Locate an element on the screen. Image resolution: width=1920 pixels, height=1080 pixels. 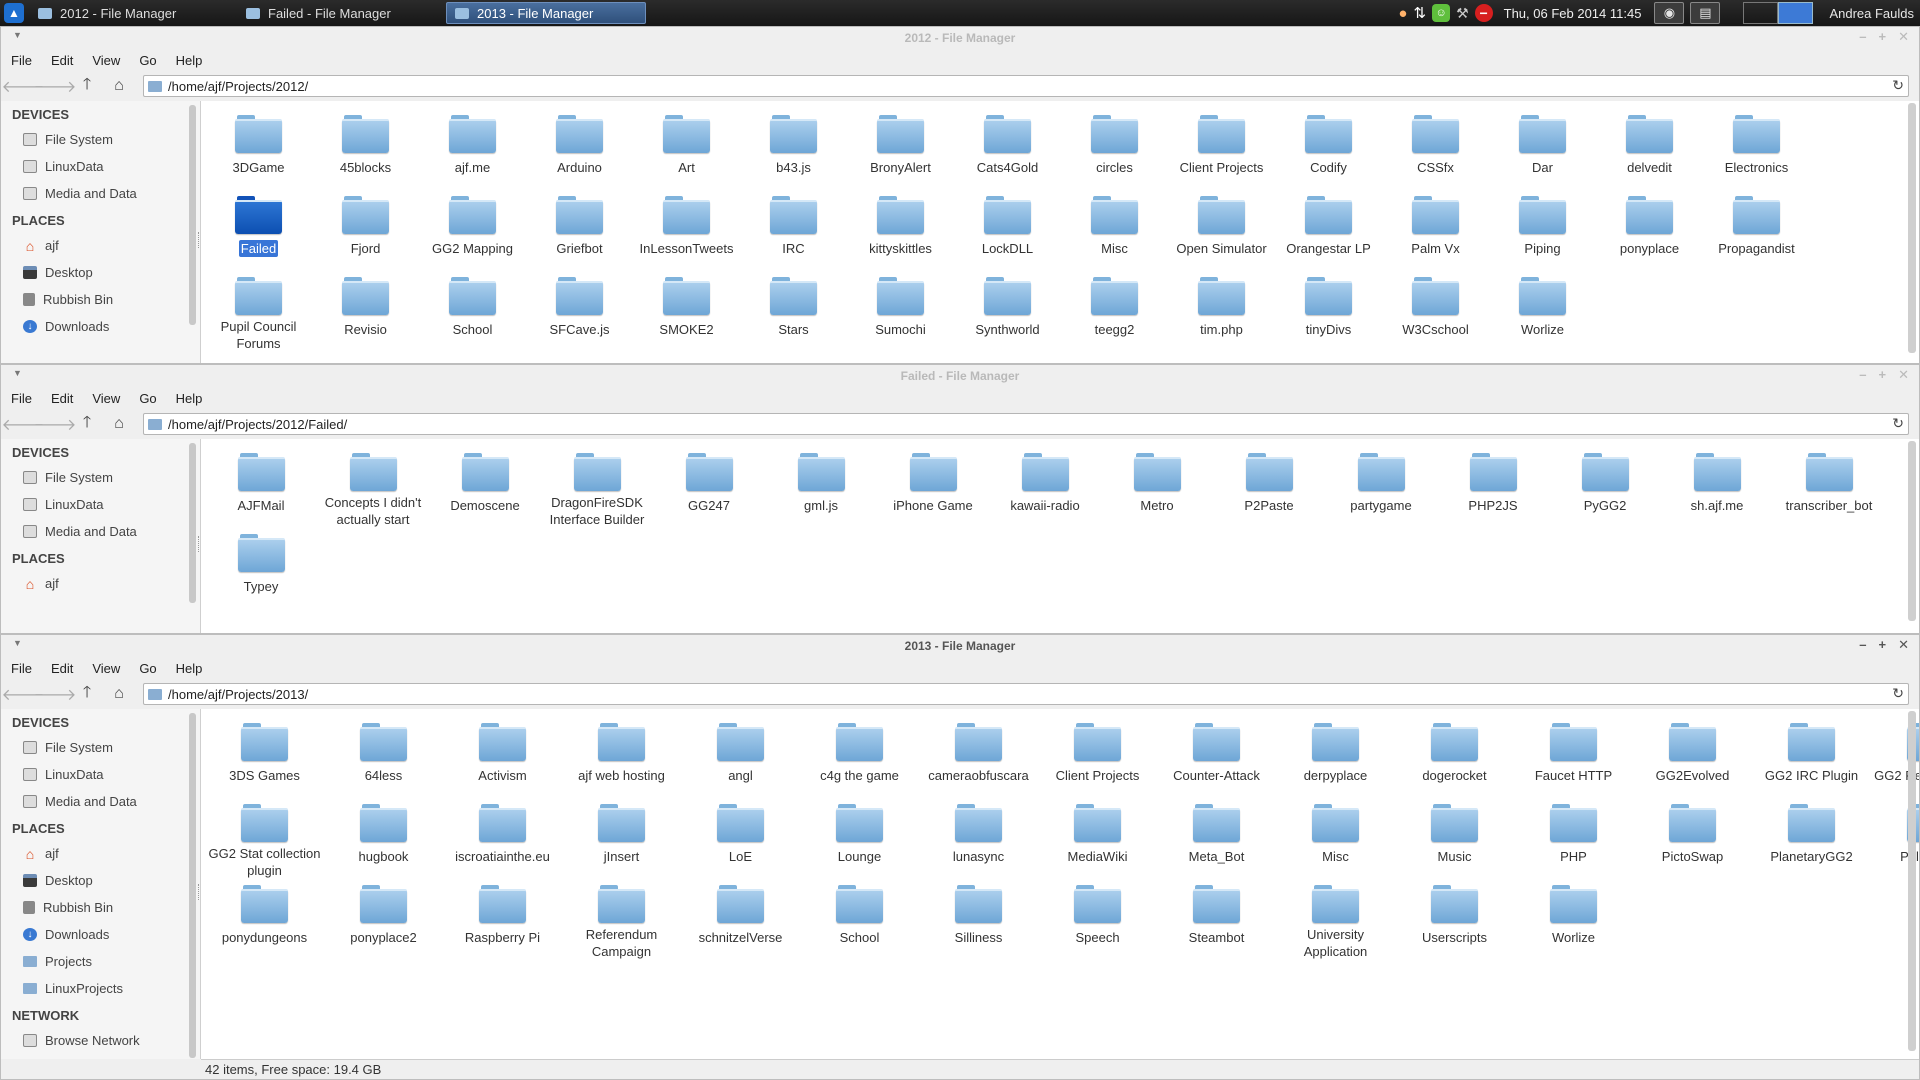
folder-item: Codify is located at coordinates (1328, 149).